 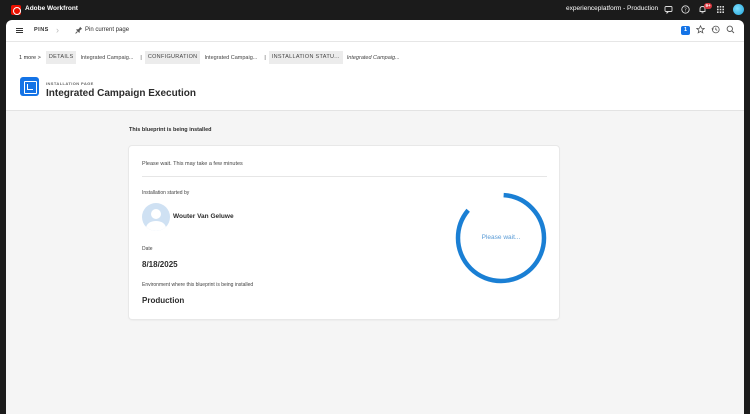 I want to click on app-name: Adobe Workfront, so click(x=51, y=8).